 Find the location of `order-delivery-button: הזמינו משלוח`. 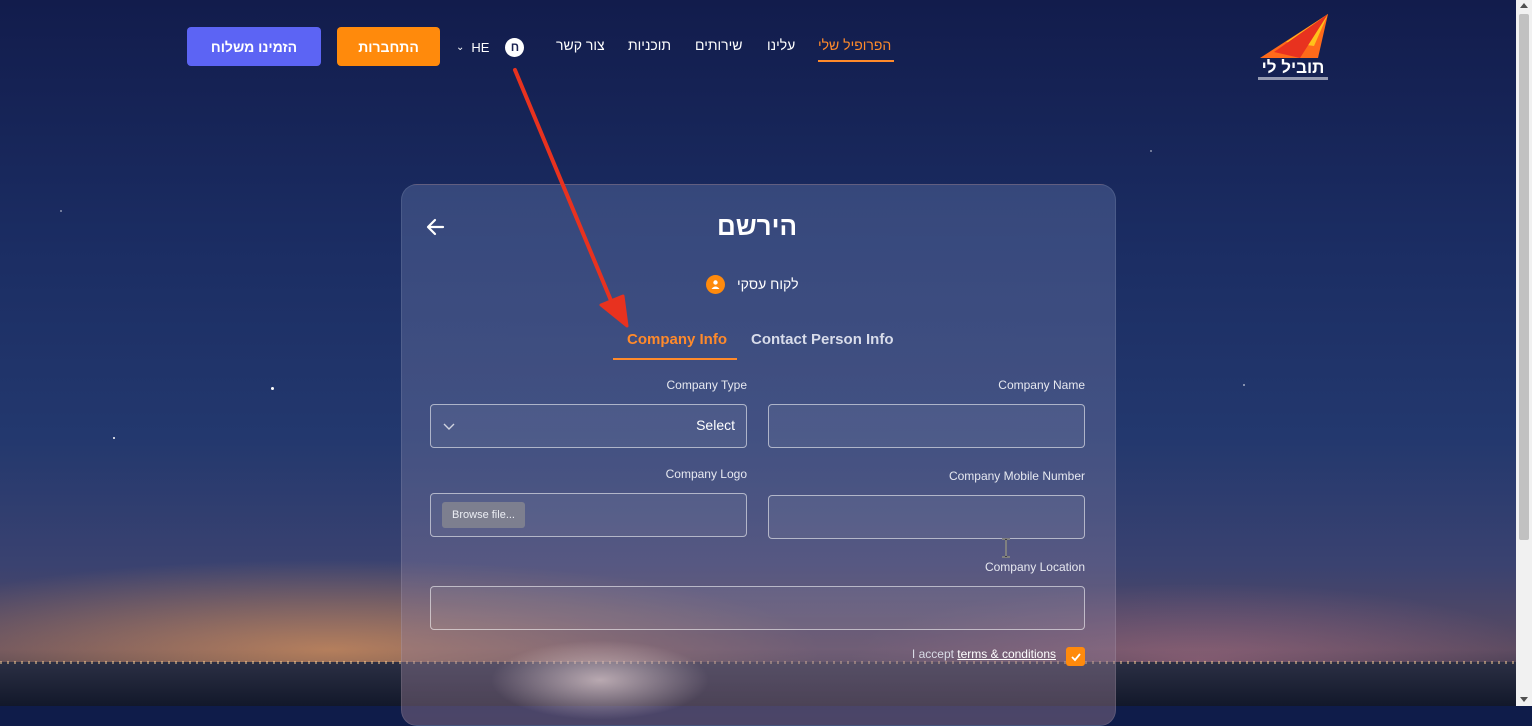

order-delivery-button: הזמינו משלוח is located at coordinates (254, 46).